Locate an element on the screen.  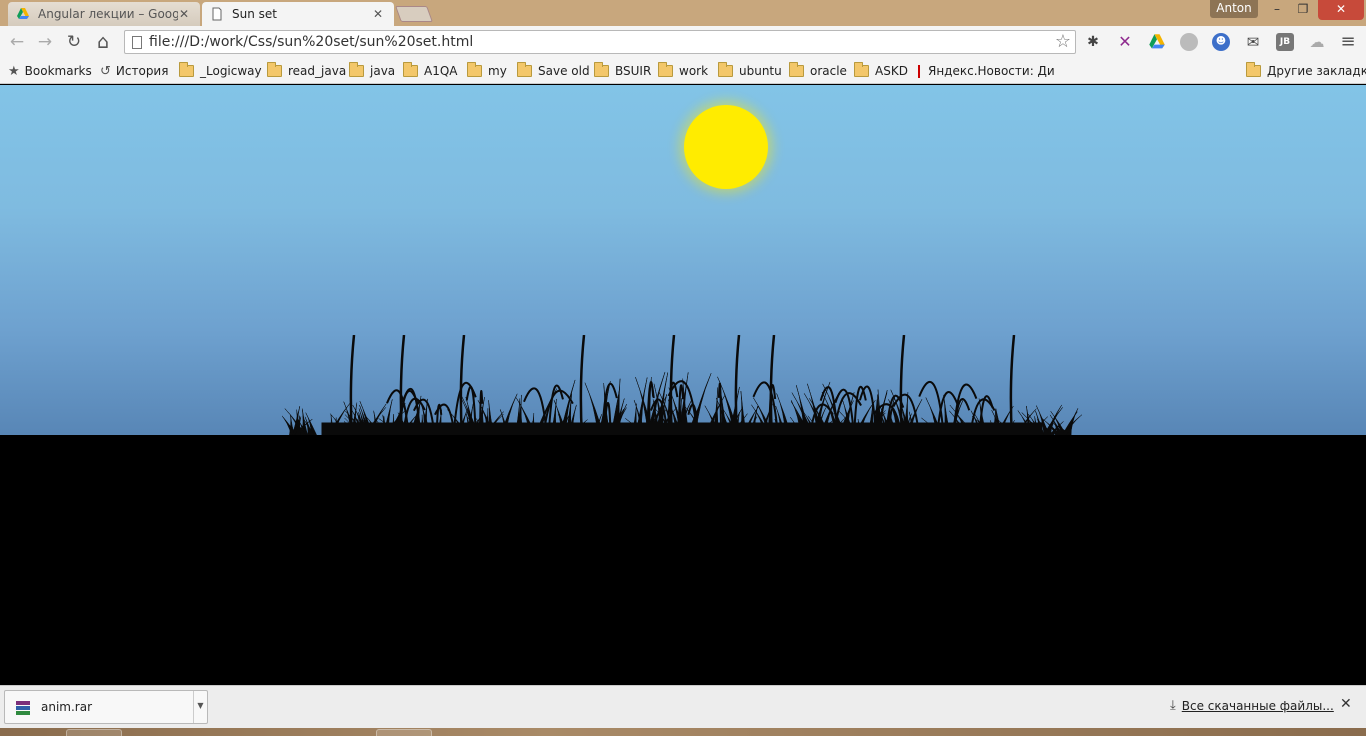
chevron-down-icon: ▼ is located at coordinates (200, 707).